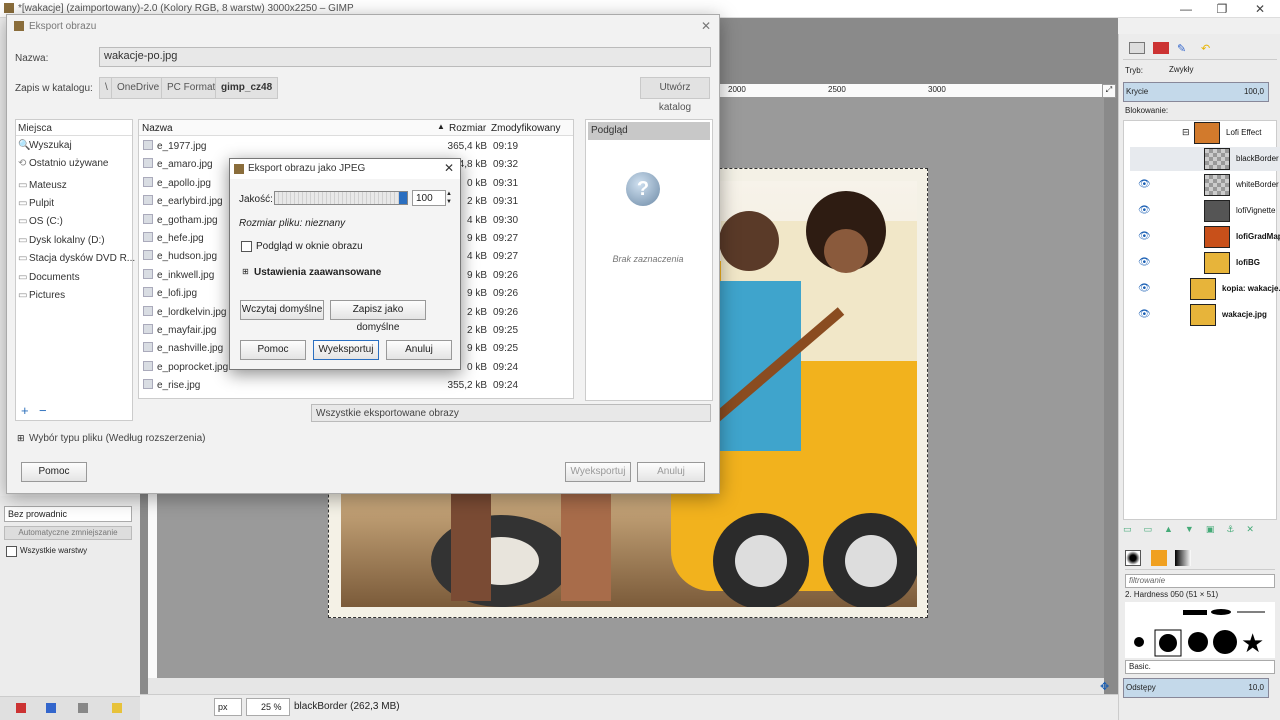 The width and height of the screenshot is (1280, 720). What do you see at coordinates (148, 145) in the screenshot?
I see `image-file-icon` at bounding box center [148, 145].